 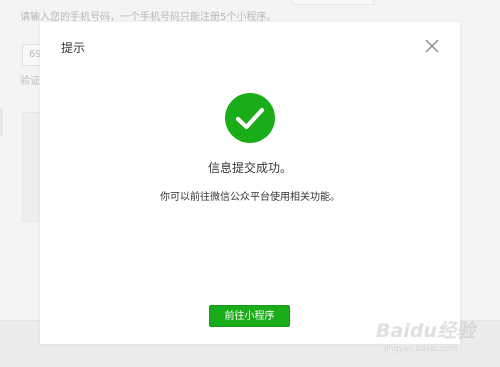 I want to click on background-panel-edge, so click(x=1, y=122).